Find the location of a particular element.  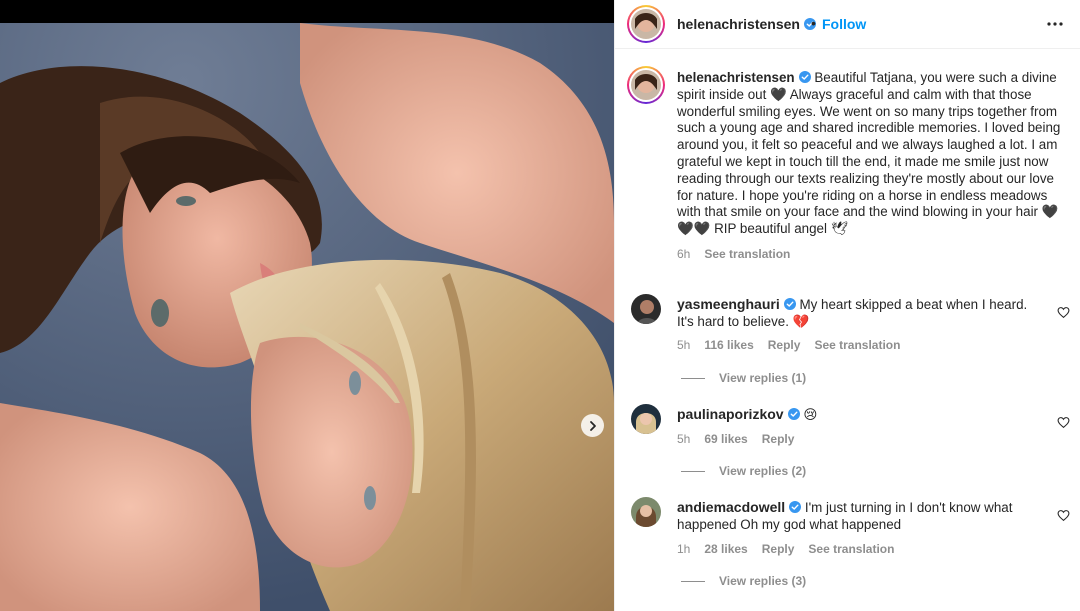

author-avatar is located at coordinates (646, 24).